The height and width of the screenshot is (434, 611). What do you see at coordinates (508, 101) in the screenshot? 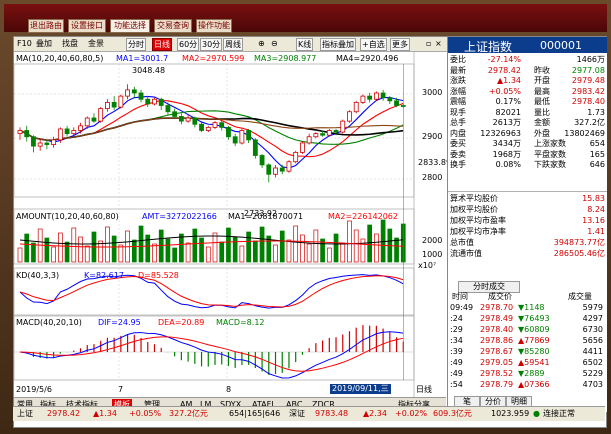
I see `quote-value: 0.17%` at bounding box center [508, 101].